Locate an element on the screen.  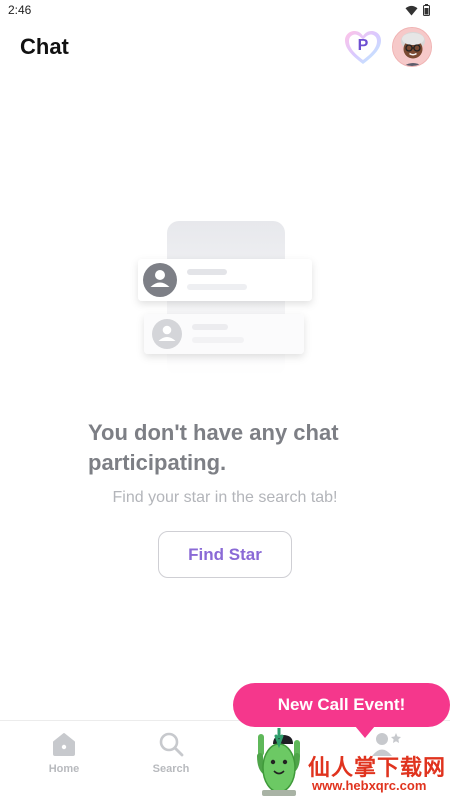
avatar is located at coordinates (412, 47).